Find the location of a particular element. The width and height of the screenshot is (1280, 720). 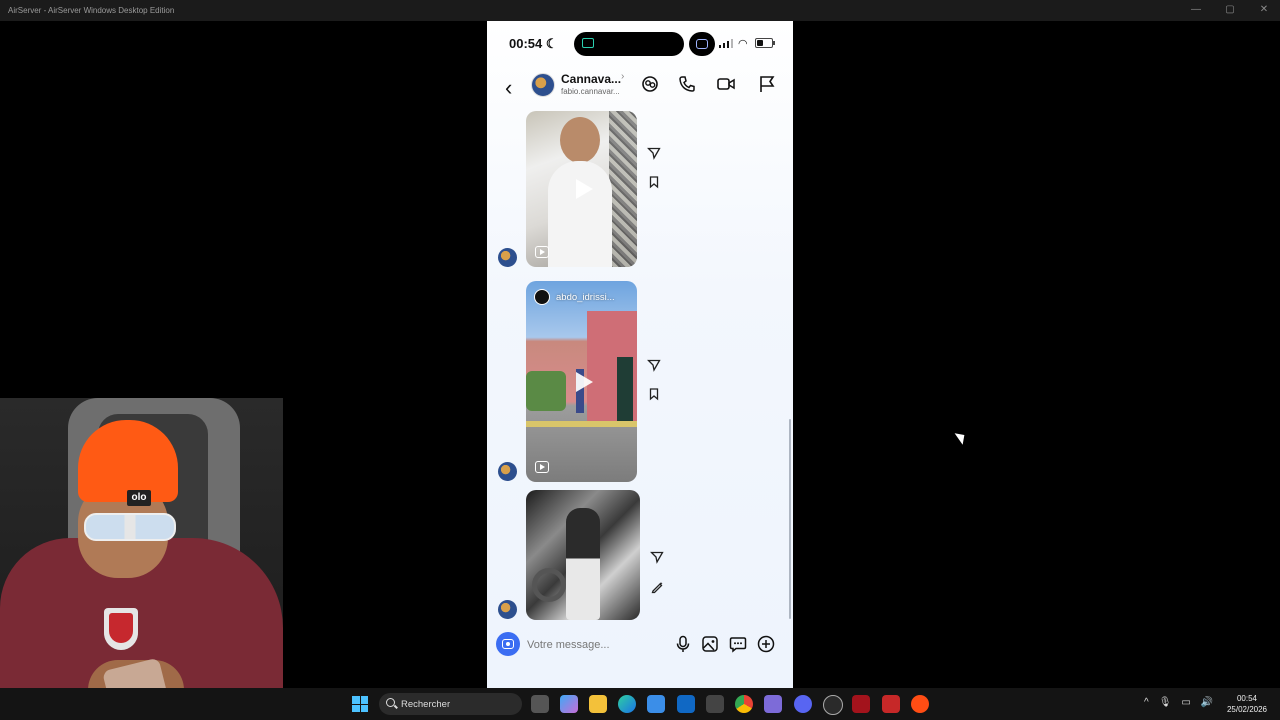

system-tray: ^ 🎙 ▭ 🔊 is located at coordinates (1178, 702).